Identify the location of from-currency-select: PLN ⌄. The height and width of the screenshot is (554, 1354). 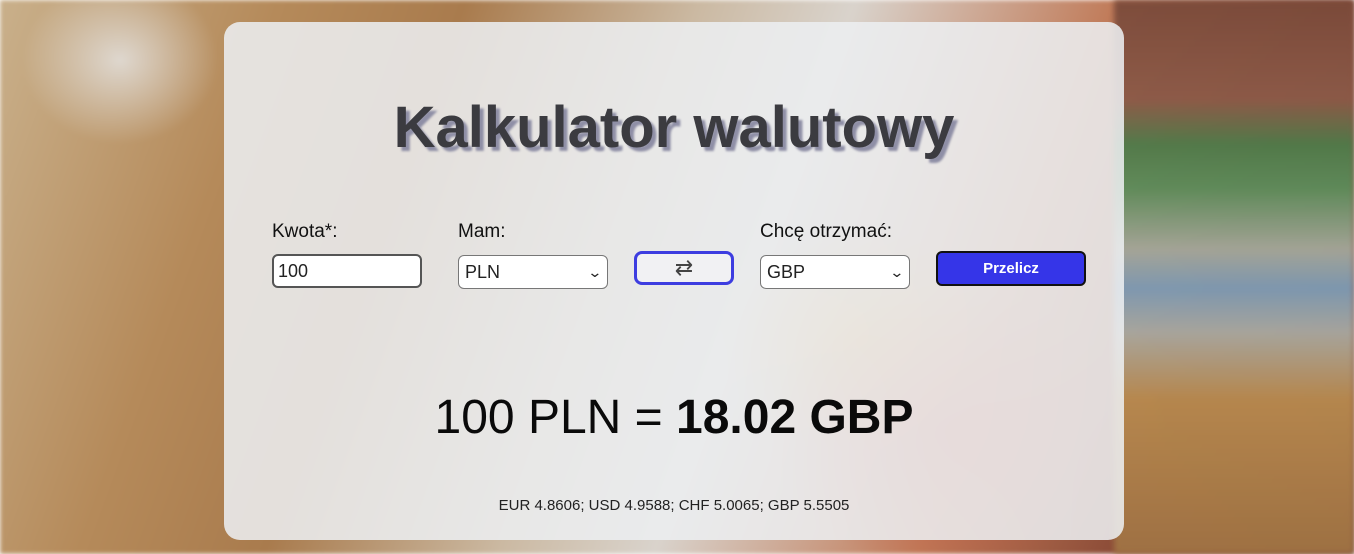
(533, 272).